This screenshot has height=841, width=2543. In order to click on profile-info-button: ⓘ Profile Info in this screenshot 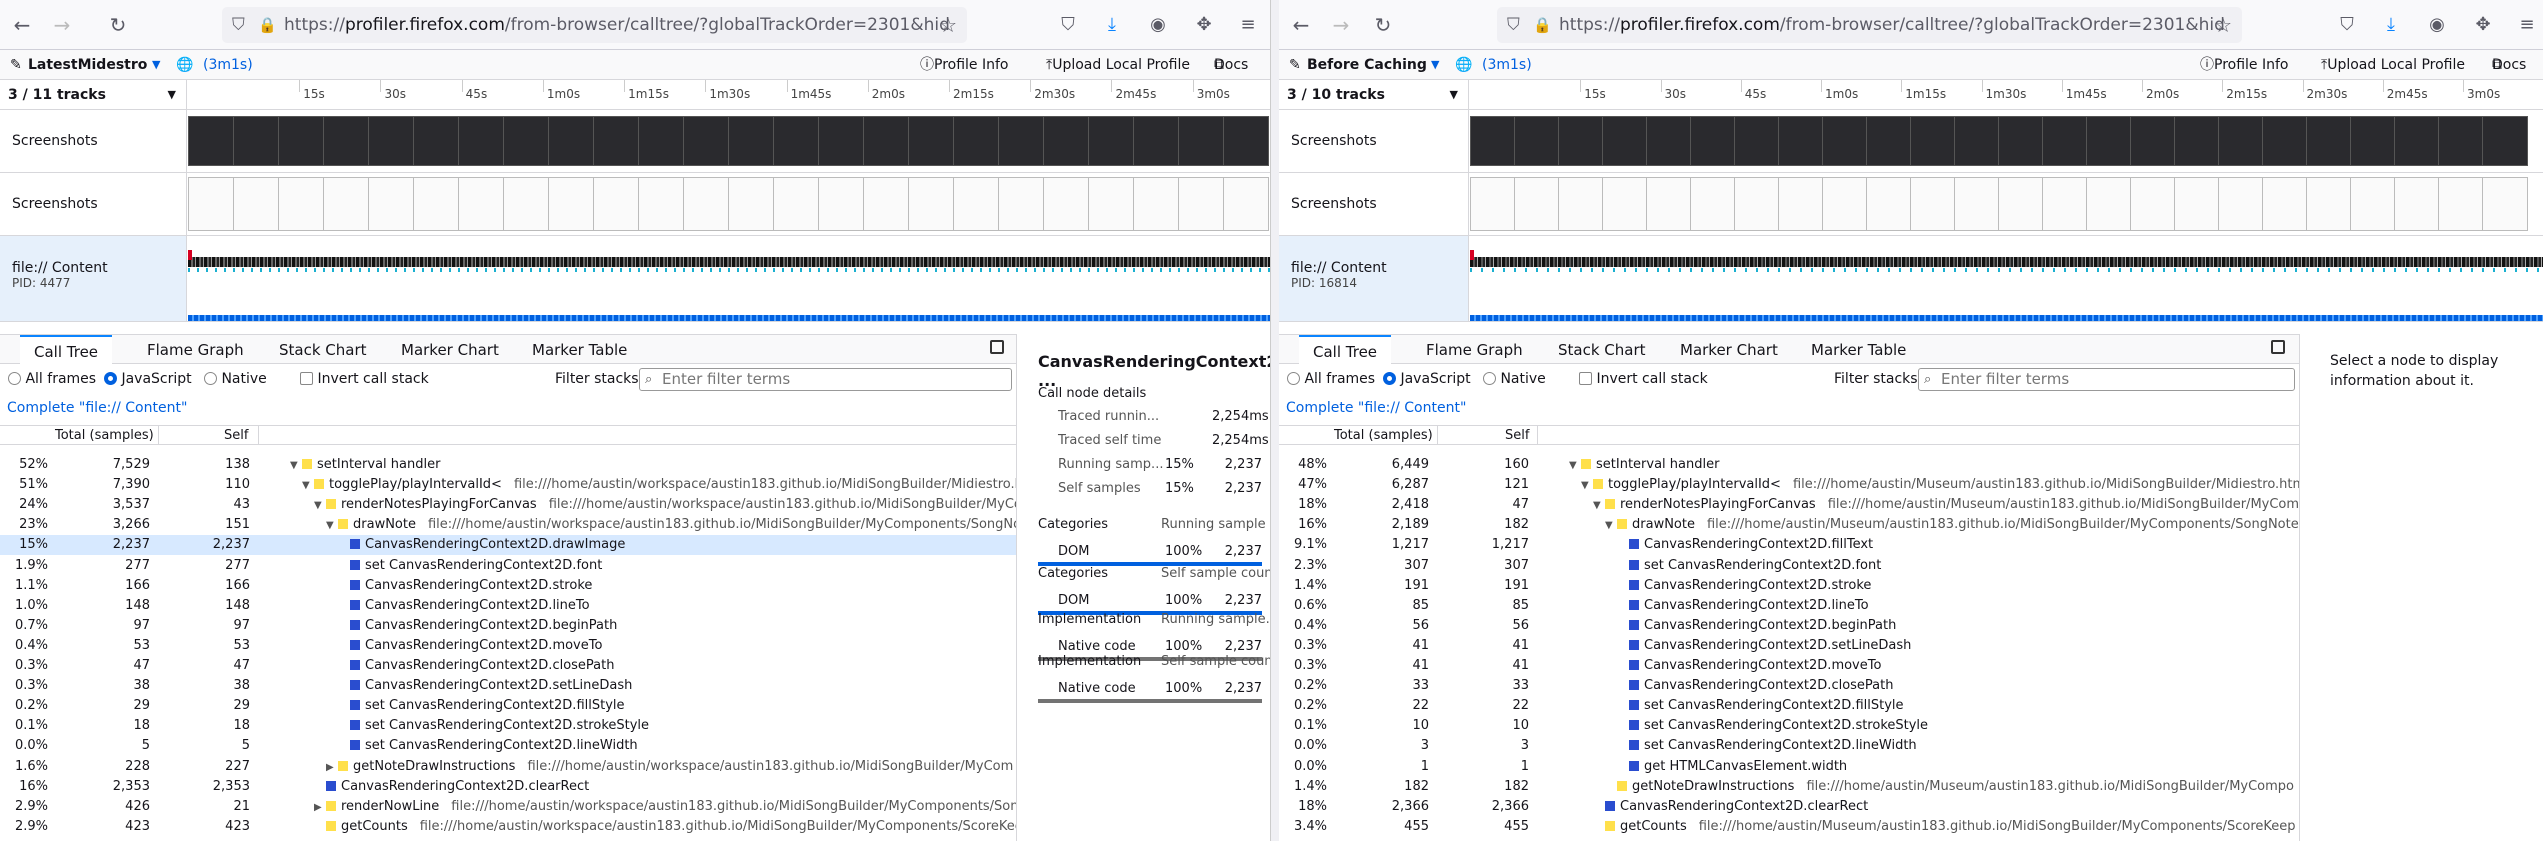, I will do `click(964, 65)`.